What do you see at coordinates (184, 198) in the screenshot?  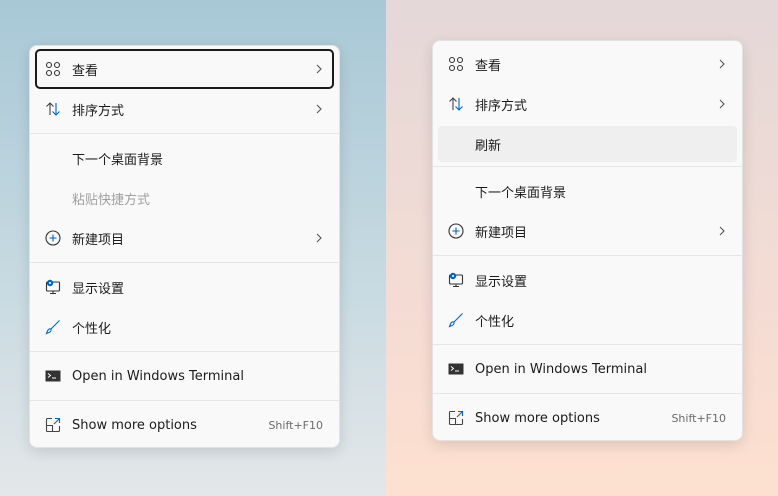 I see `menu-item-paste-shortcut: 粘贴快捷方式` at bounding box center [184, 198].